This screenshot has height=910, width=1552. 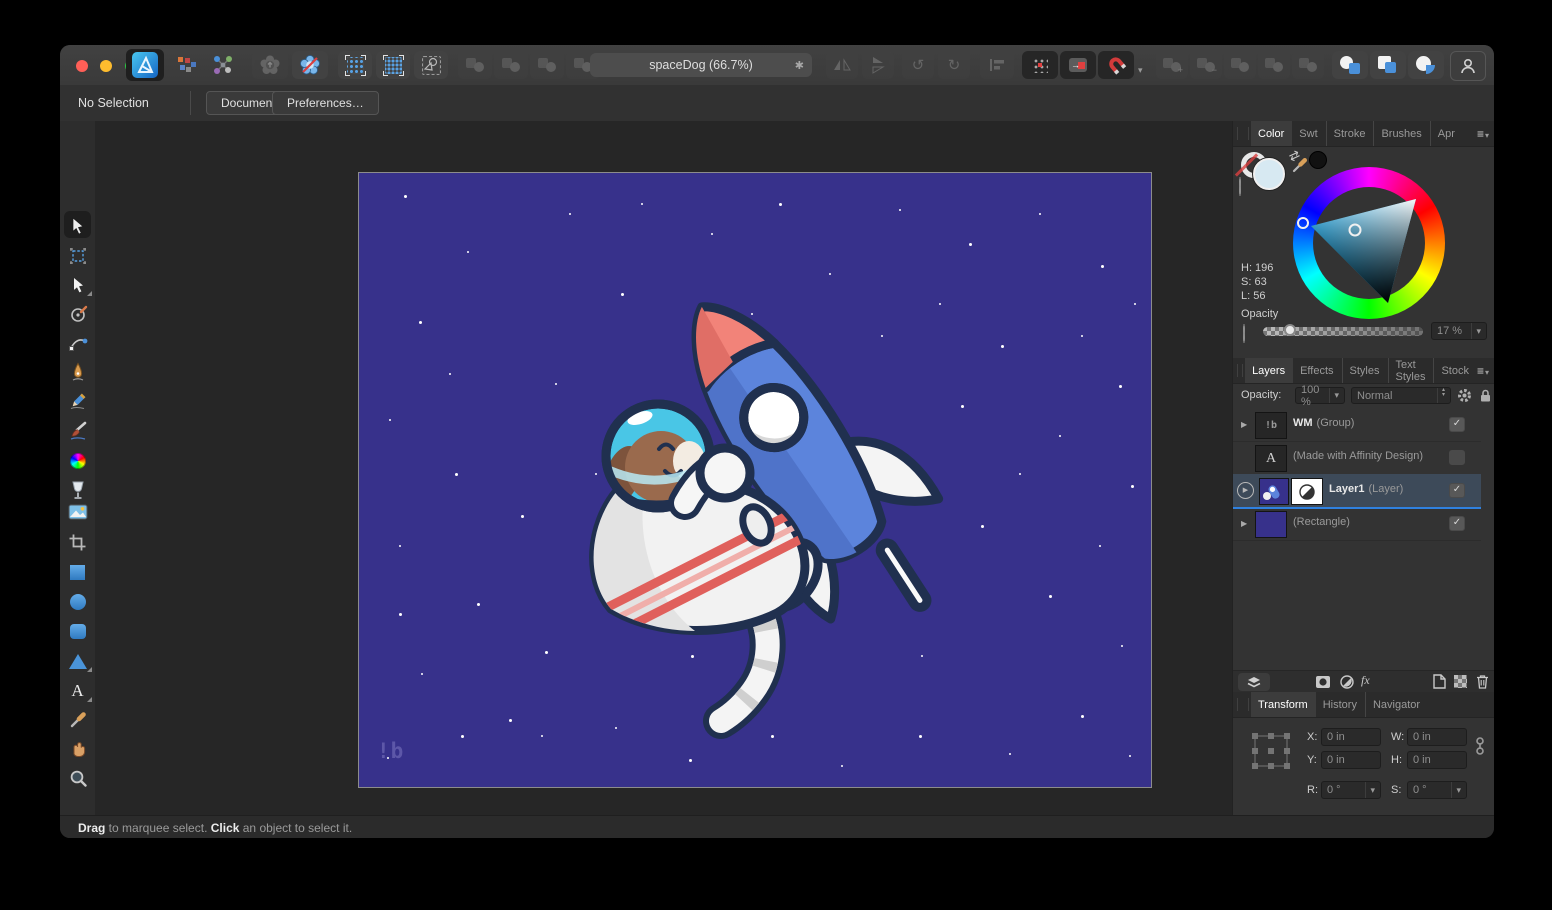 What do you see at coordinates (77, 631) in the screenshot?
I see `rounded-rectangle-tool` at bounding box center [77, 631].